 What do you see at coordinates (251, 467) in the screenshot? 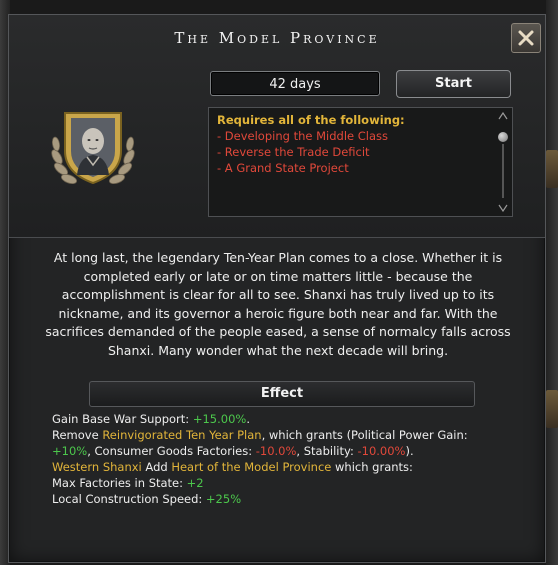
I see `modifier-link: Heart of the Model Province` at bounding box center [251, 467].